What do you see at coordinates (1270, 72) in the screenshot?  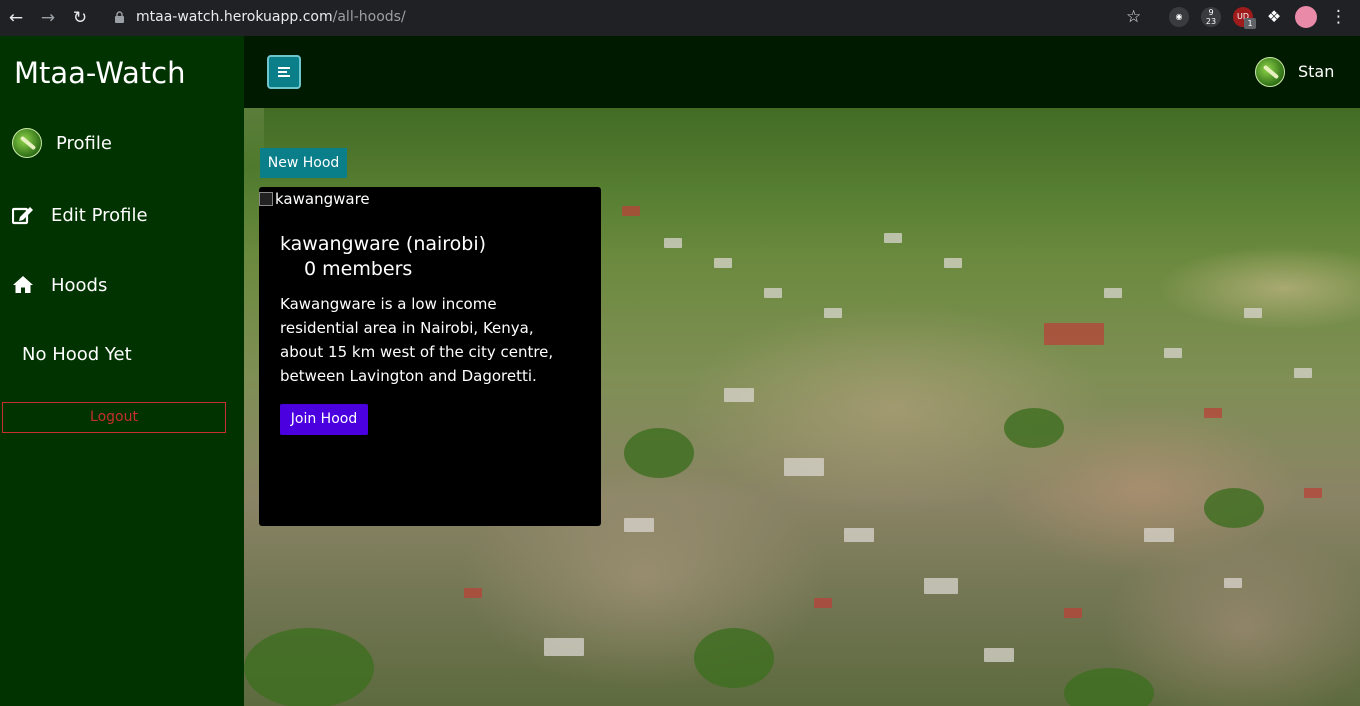 I see `user-avatar` at bounding box center [1270, 72].